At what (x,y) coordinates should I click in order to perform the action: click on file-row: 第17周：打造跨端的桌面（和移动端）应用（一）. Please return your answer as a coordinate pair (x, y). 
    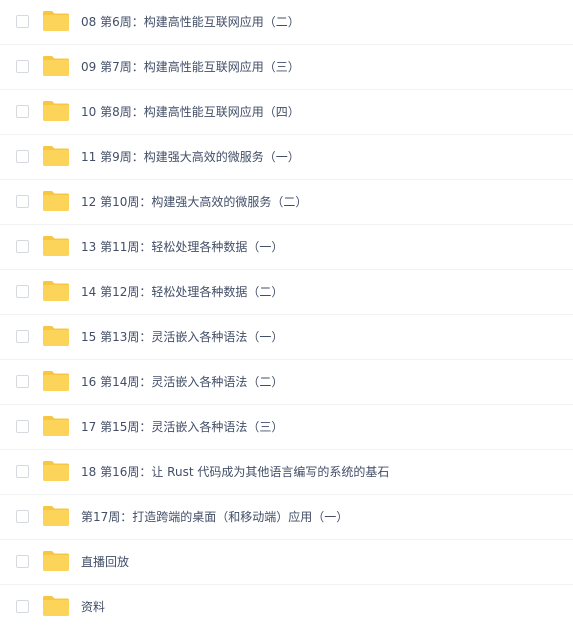
    Looking at the image, I should click on (286, 517).